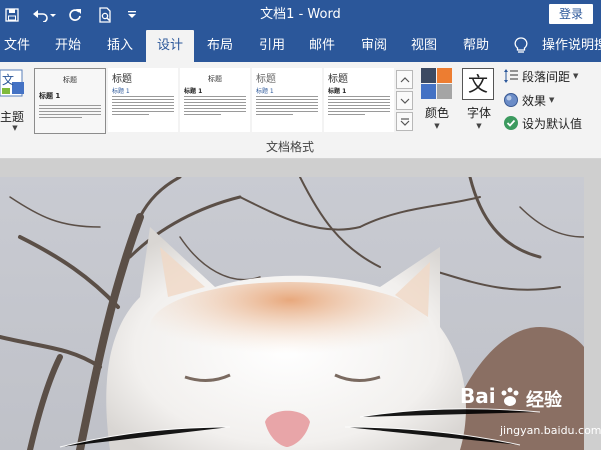  What do you see at coordinates (322, 46) in the screenshot?
I see `tab-mailings: 邮件` at bounding box center [322, 46].